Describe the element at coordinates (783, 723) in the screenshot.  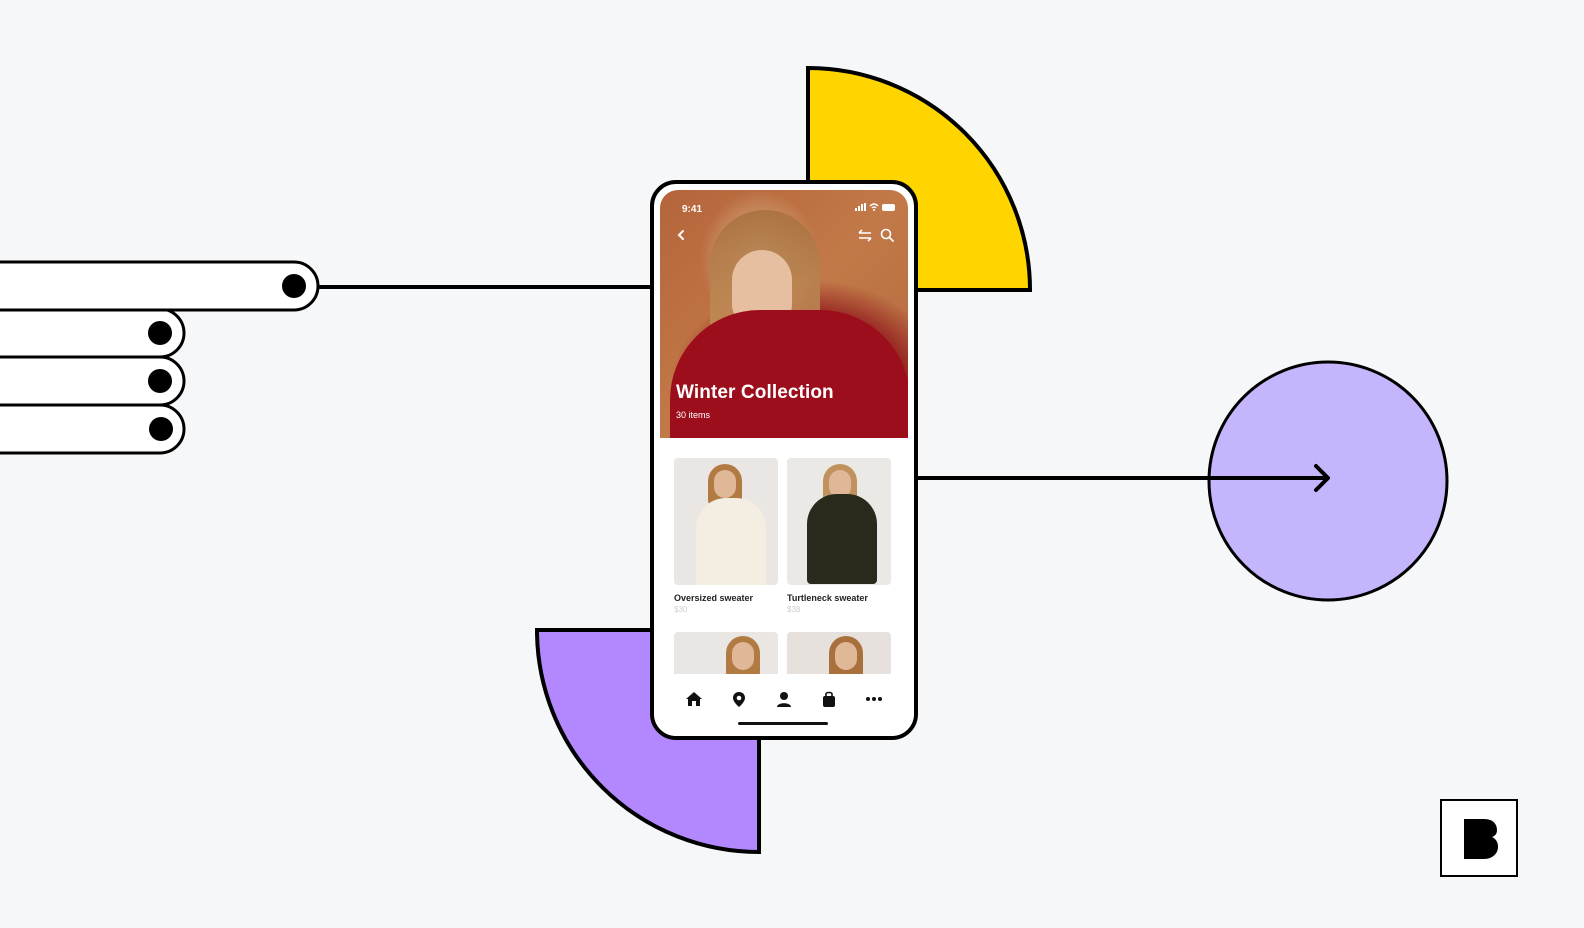
I see `home-indicator` at that location.